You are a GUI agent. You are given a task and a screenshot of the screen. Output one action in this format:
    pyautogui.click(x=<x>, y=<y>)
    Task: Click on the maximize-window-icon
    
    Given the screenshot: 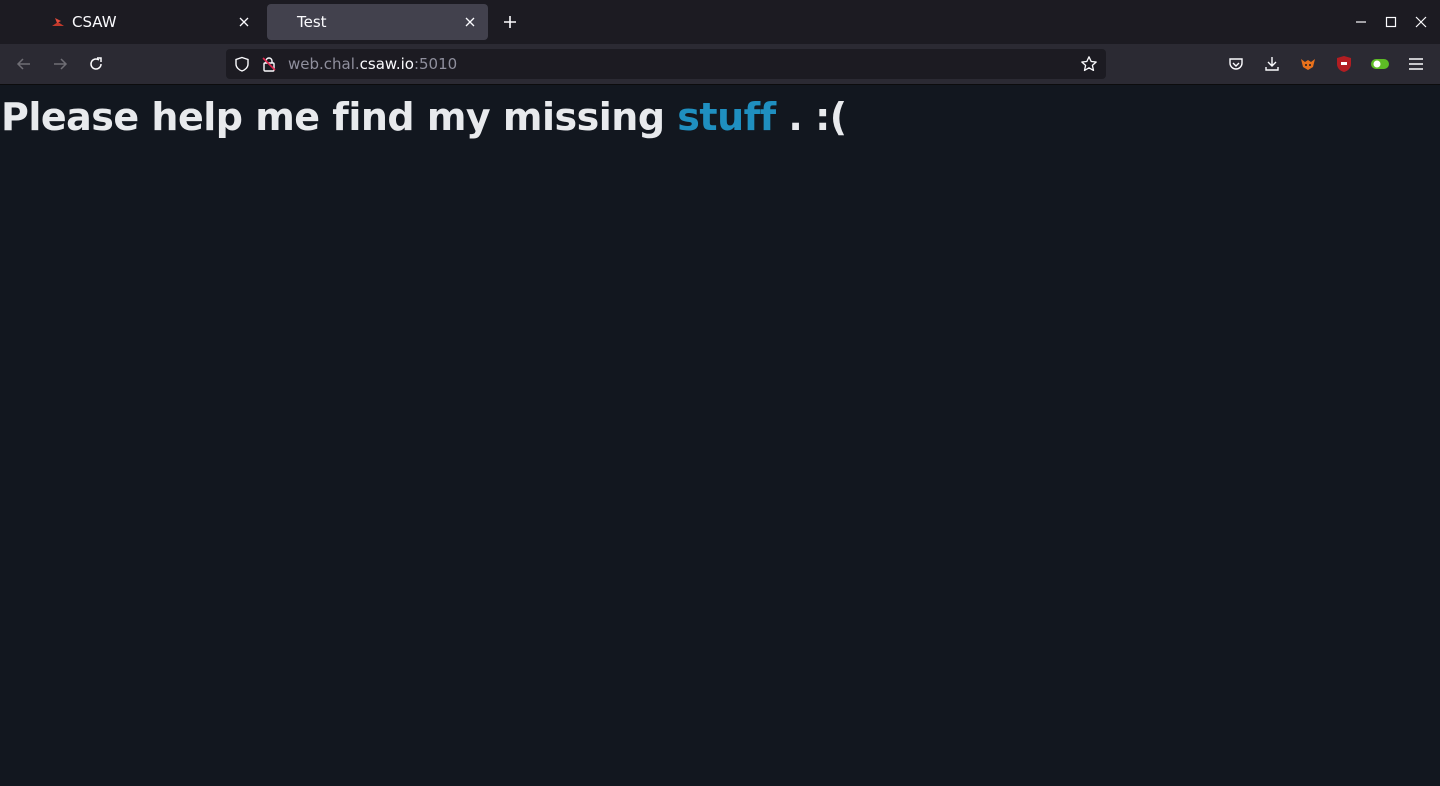 What is the action you would take?
    pyautogui.click(x=1391, y=22)
    